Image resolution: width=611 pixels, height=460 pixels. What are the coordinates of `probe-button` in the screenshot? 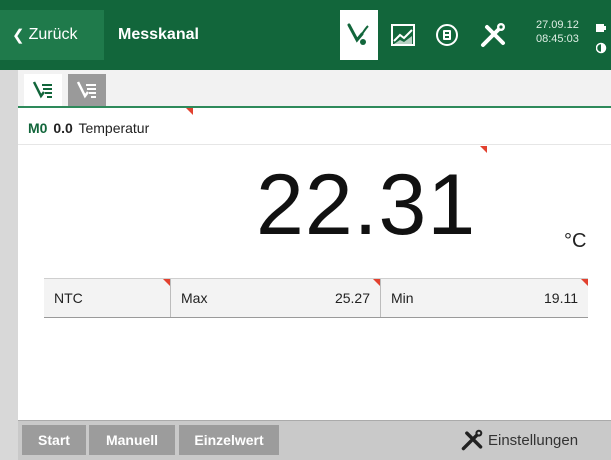 It's located at (359, 35).